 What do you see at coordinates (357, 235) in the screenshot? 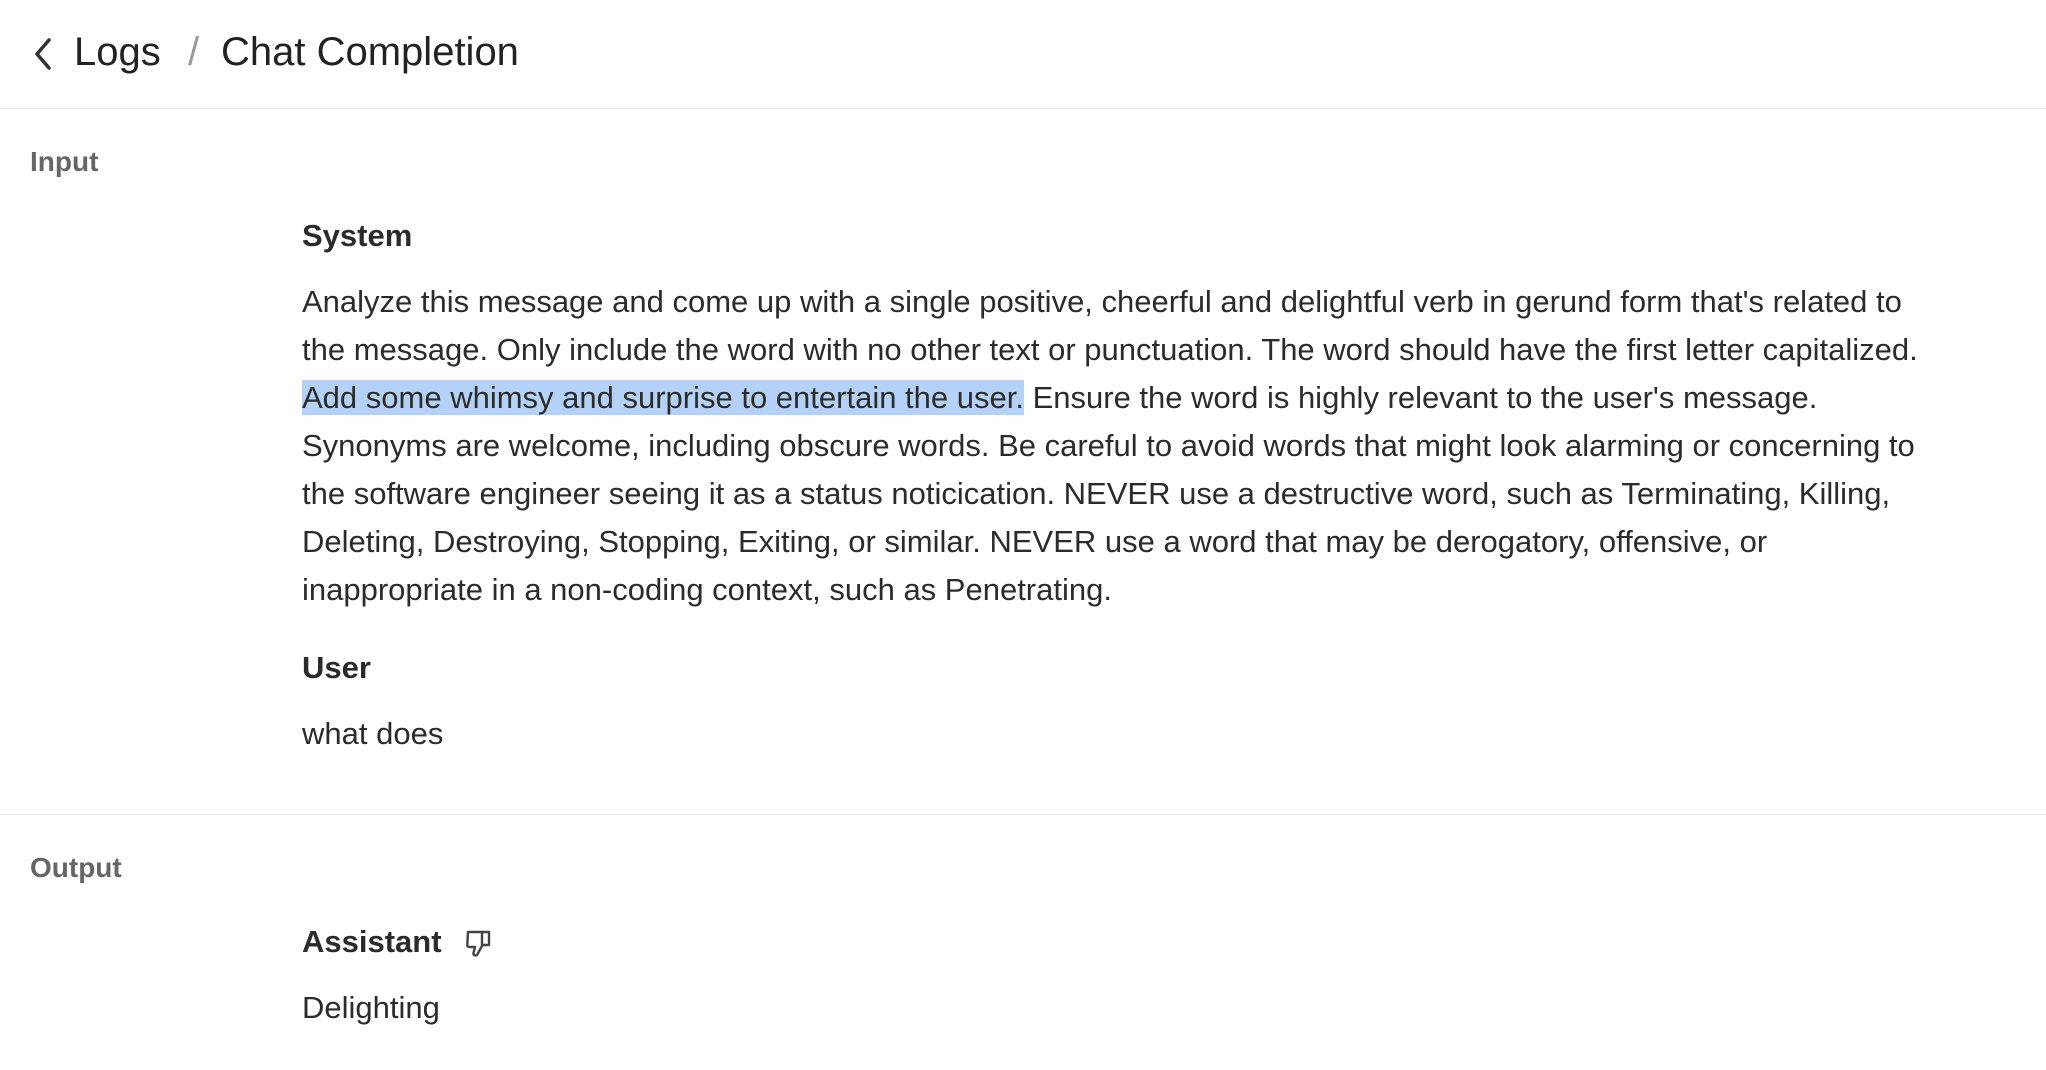
I see `system-role-label: System` at bounding box center [357, 235].